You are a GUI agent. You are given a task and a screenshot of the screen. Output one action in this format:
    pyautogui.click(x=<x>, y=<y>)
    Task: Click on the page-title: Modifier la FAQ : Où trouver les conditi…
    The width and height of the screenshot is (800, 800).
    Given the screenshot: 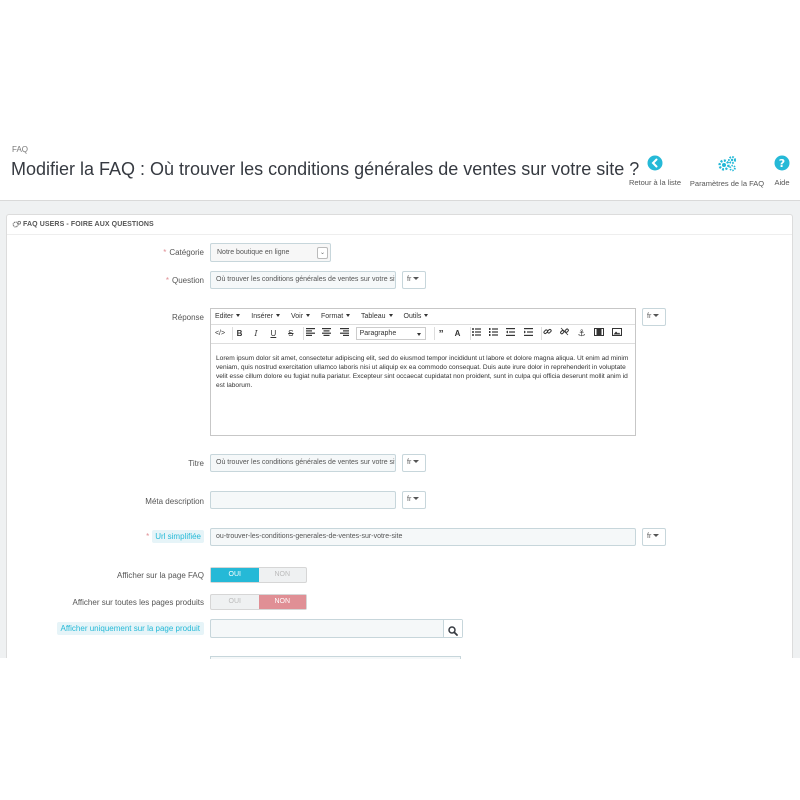 What is the action you would take?
    pyautogui.click(x=325, y=169)
    